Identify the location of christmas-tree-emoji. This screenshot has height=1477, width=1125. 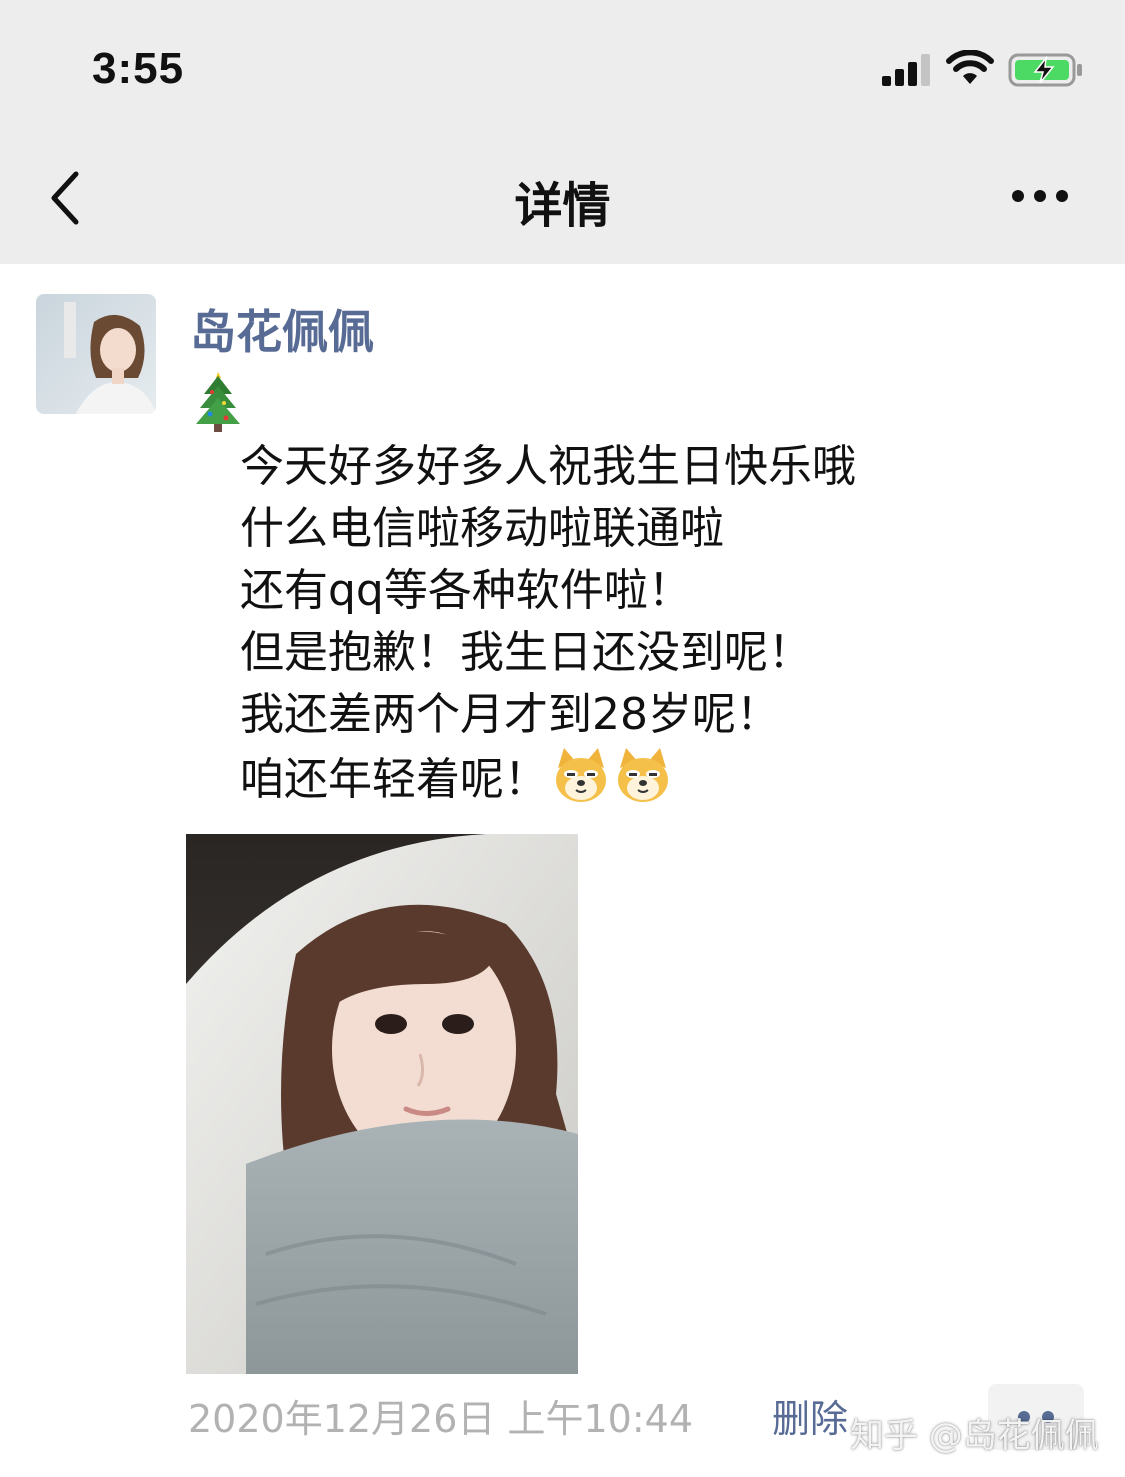
(218, 402).